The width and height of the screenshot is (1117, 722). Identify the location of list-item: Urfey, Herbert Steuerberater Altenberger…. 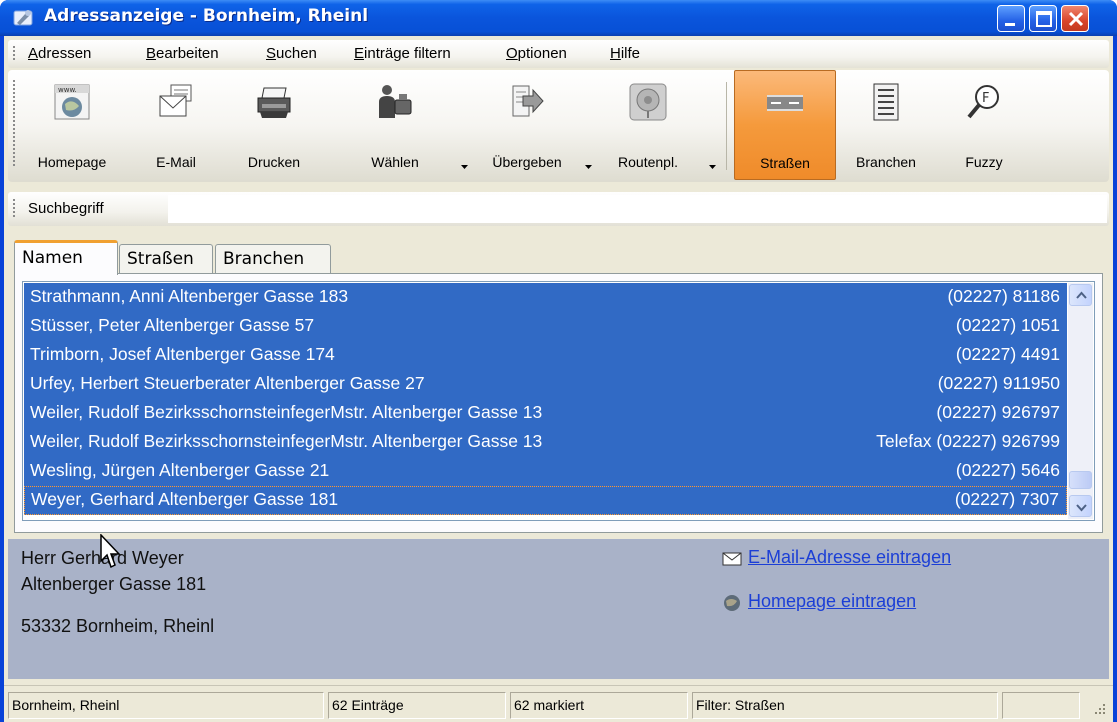
(545, 384).